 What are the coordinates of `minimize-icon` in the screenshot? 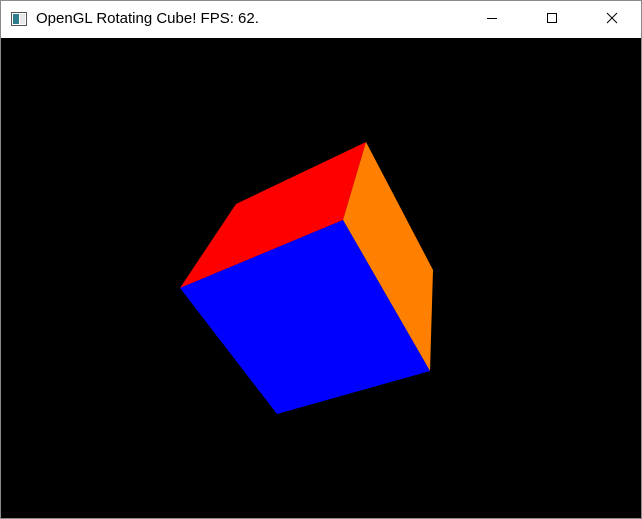 It's located at (492, 20).